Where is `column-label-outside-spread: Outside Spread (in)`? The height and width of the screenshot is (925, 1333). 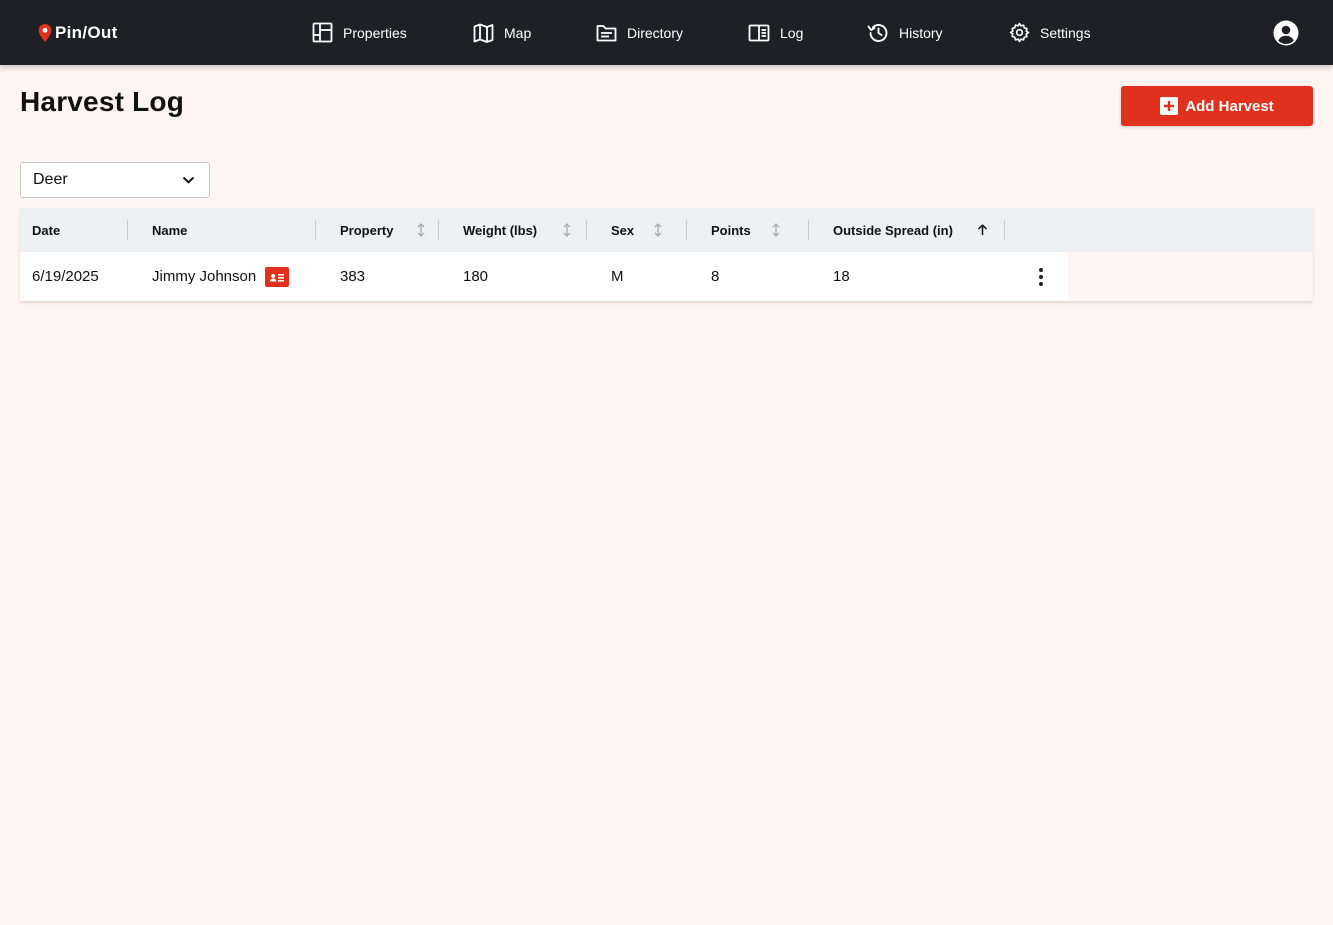 column-label-outside-spread: Outside Spread (in) is located at coordinates (893, 230).